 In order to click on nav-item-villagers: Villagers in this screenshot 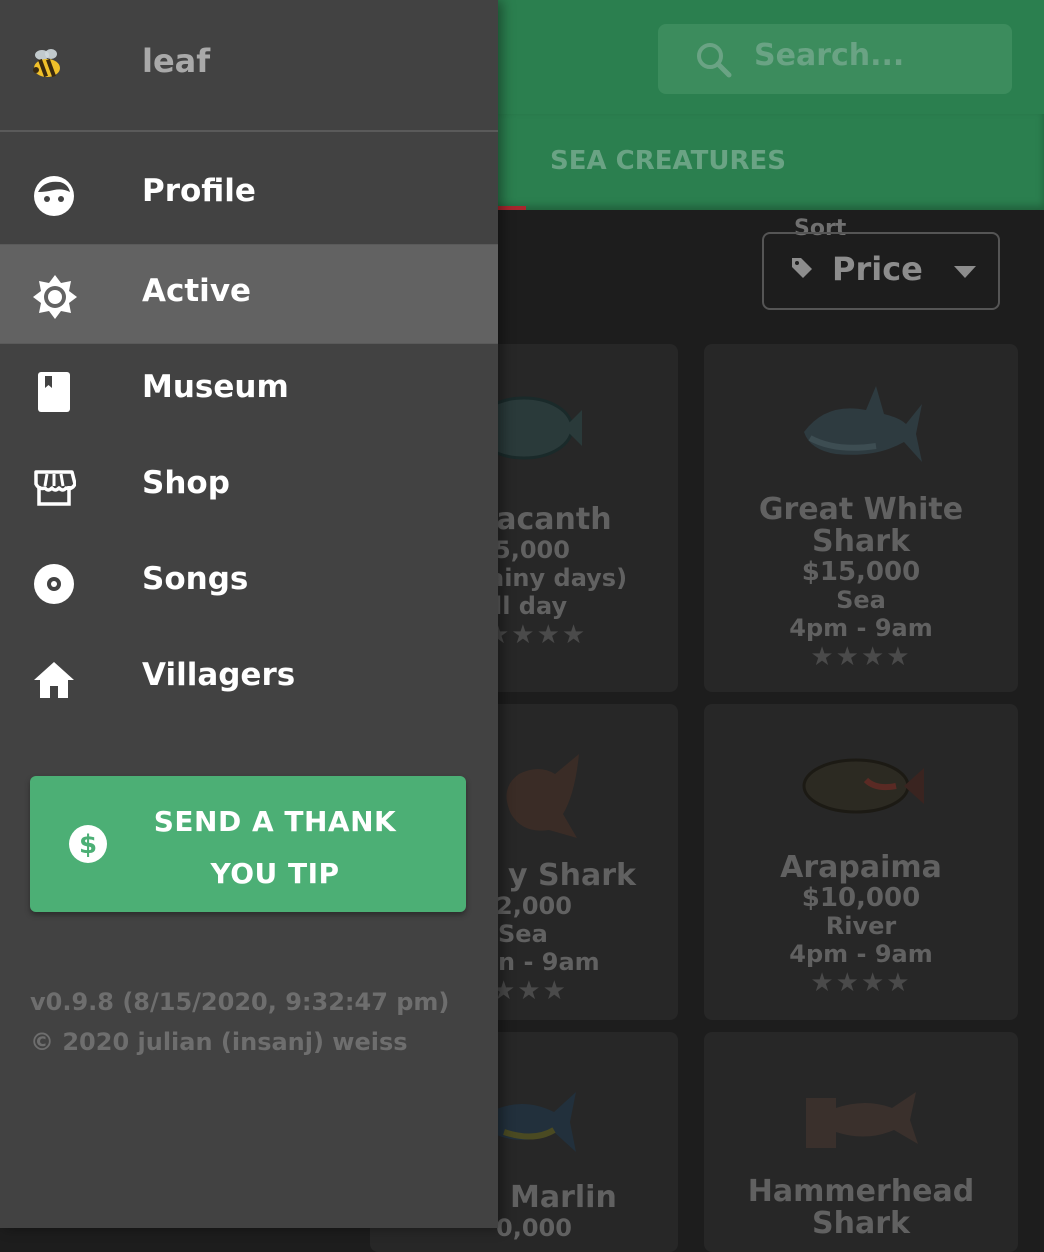, I will do `click(249, 678)`.